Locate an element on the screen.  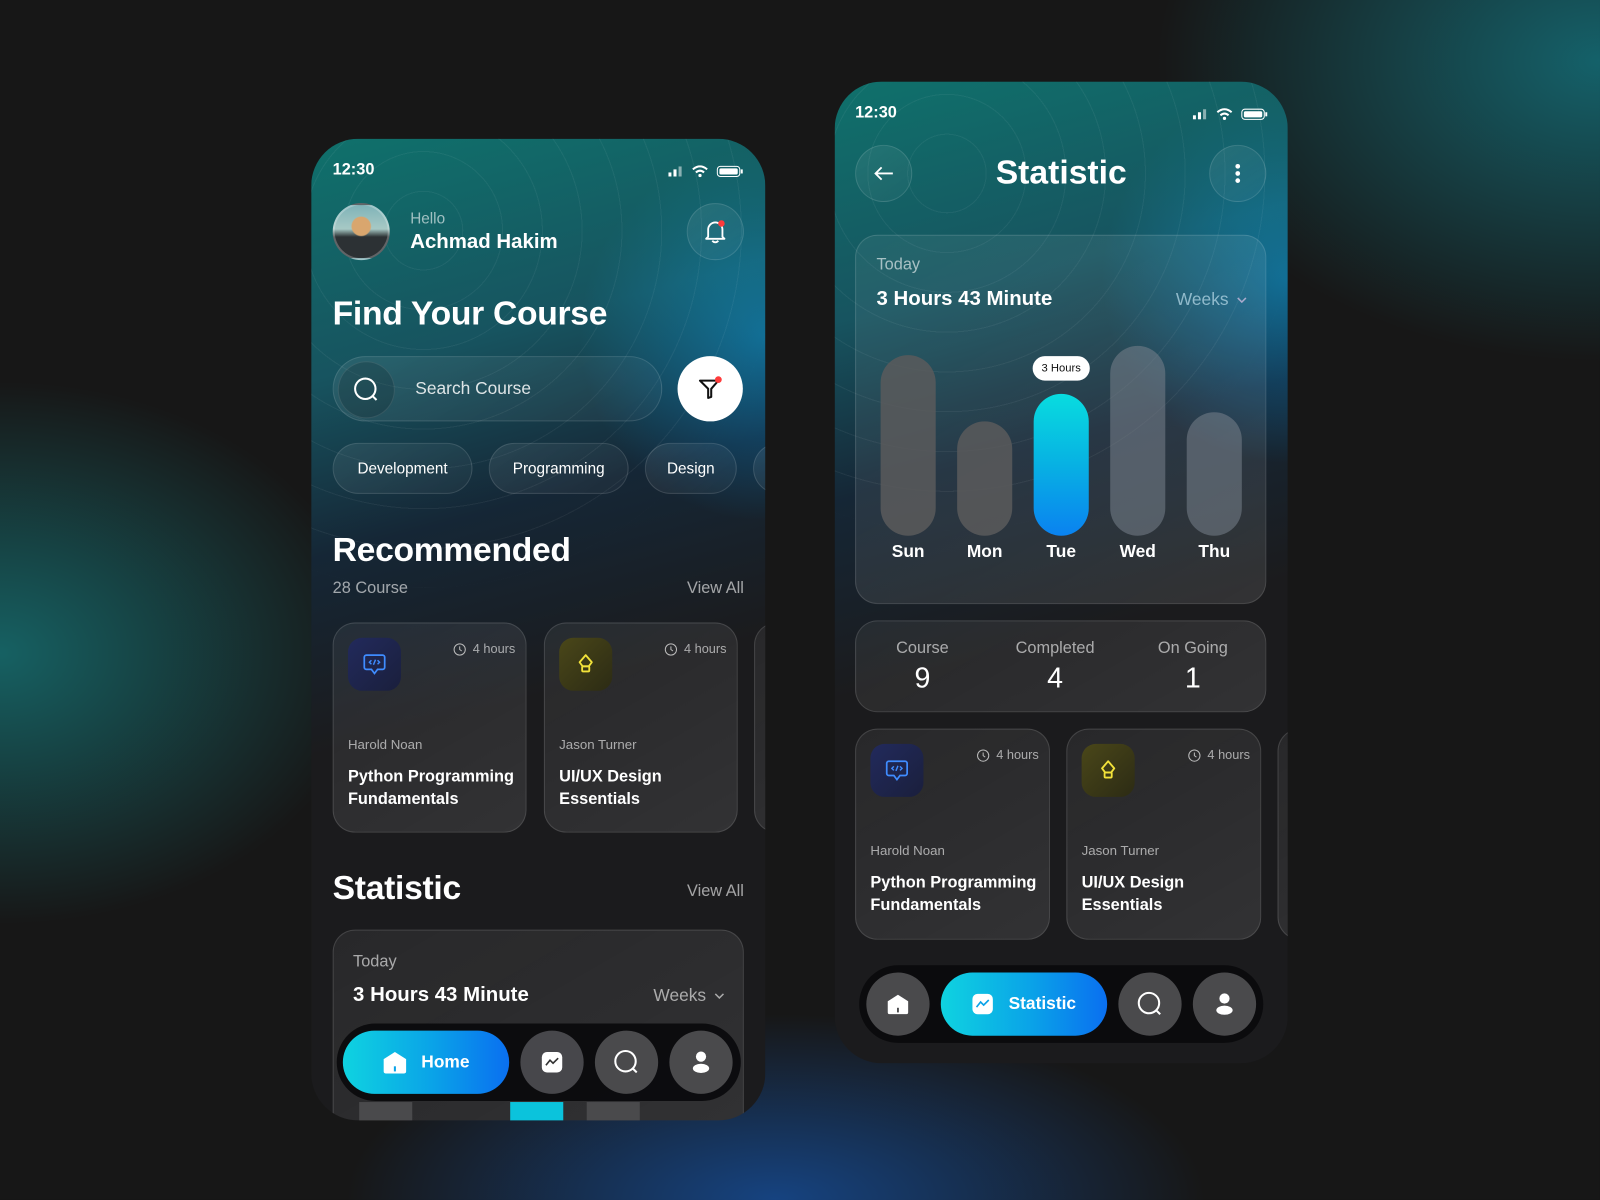
summary-value: 4 is located at coordinates (1055, 678).